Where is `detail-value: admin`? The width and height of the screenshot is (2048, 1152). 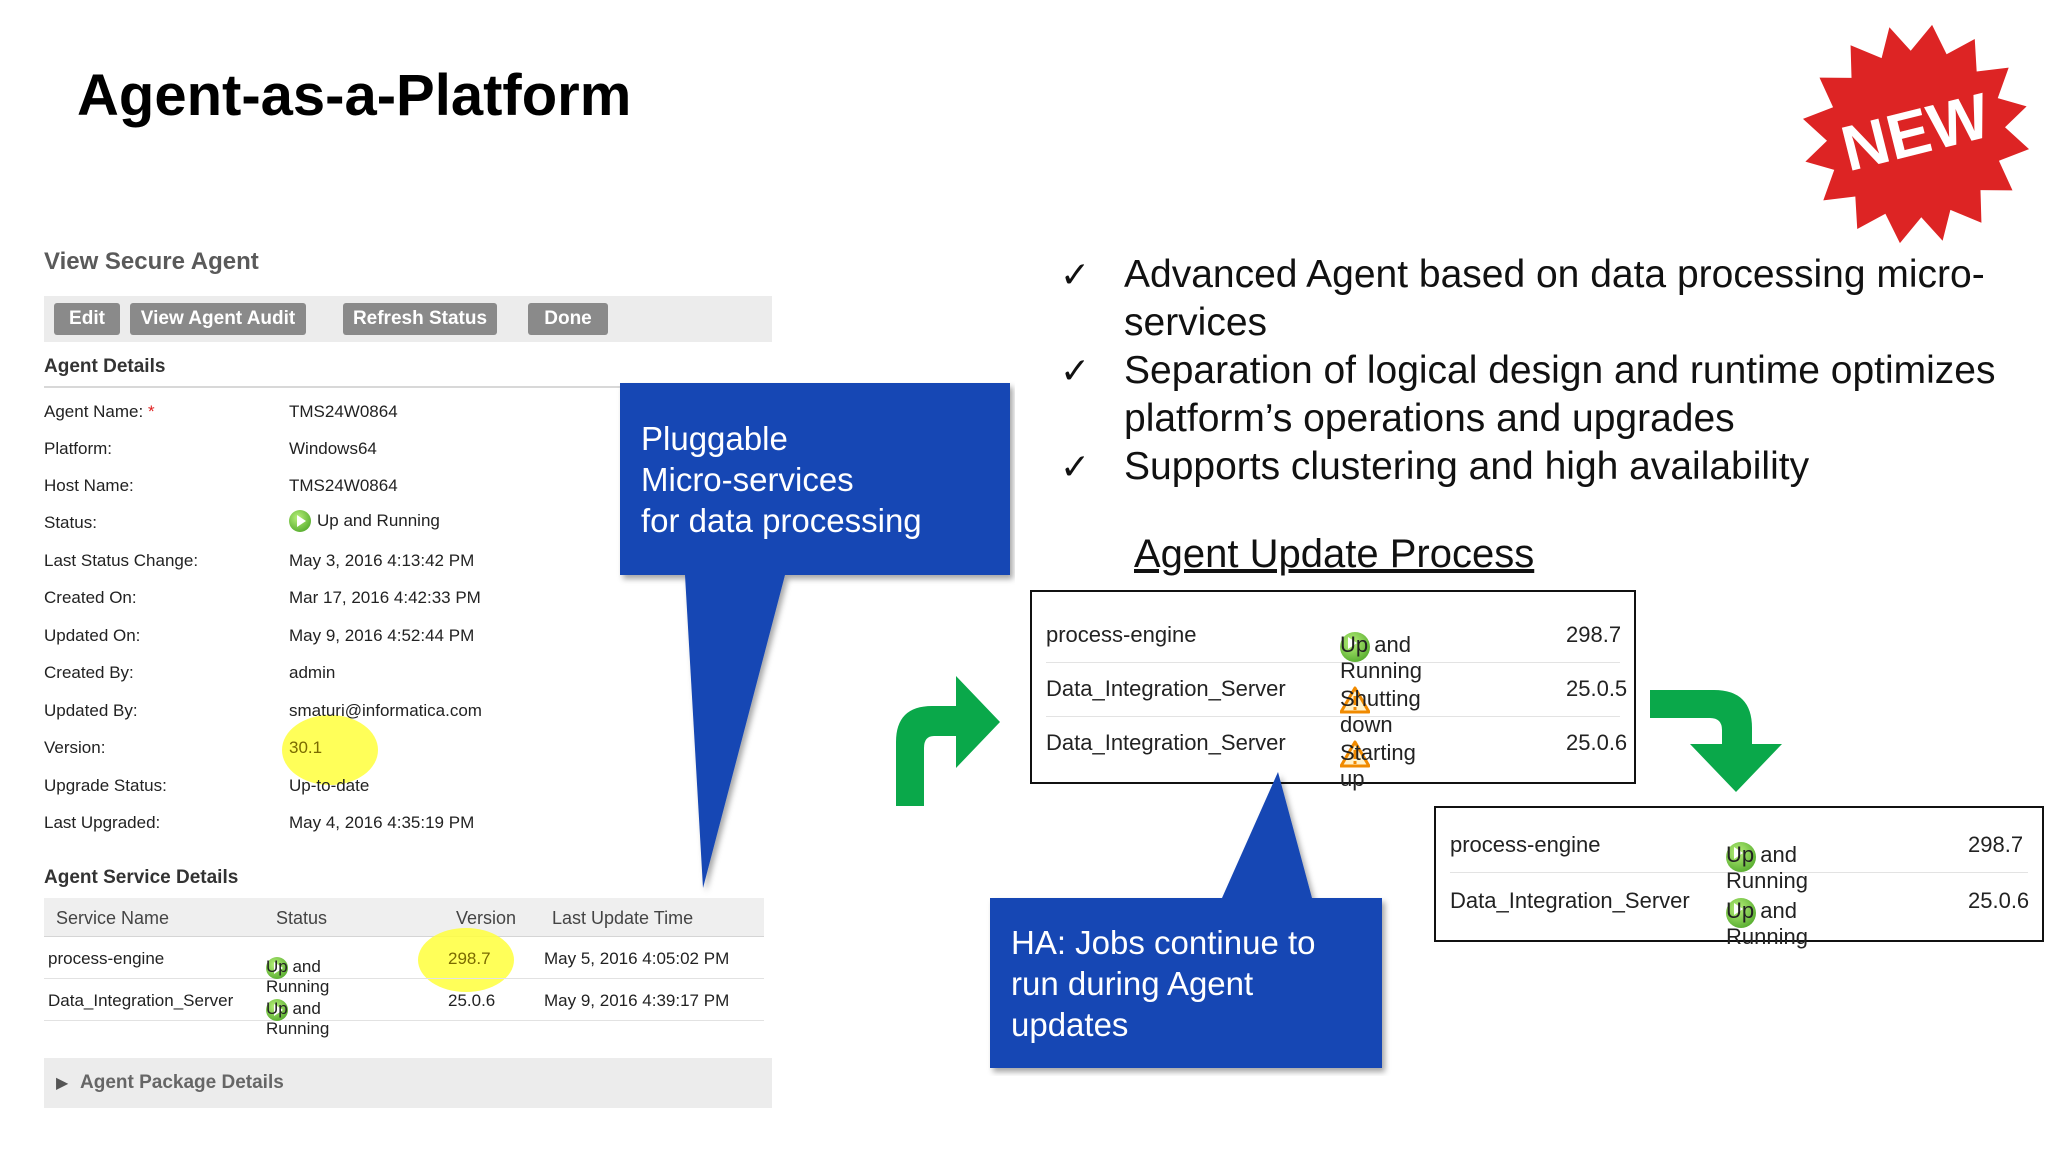
detail-value: admin is located at coordinates (312, 672).